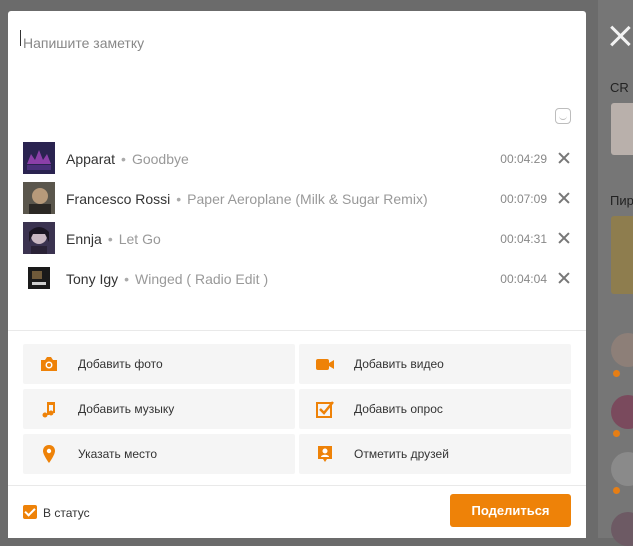 This screenshot has height=546, width=633. What do you see at coordinates (66, 513) in the screenshot?
I see `status-label: В статус` at bounding box center [66, 513].